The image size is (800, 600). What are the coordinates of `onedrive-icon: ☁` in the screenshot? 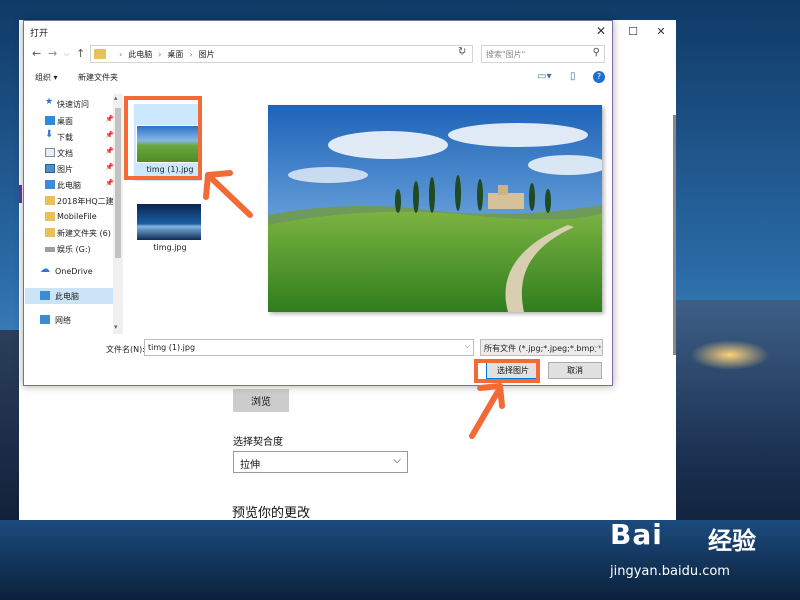 It's located at (45, 269).